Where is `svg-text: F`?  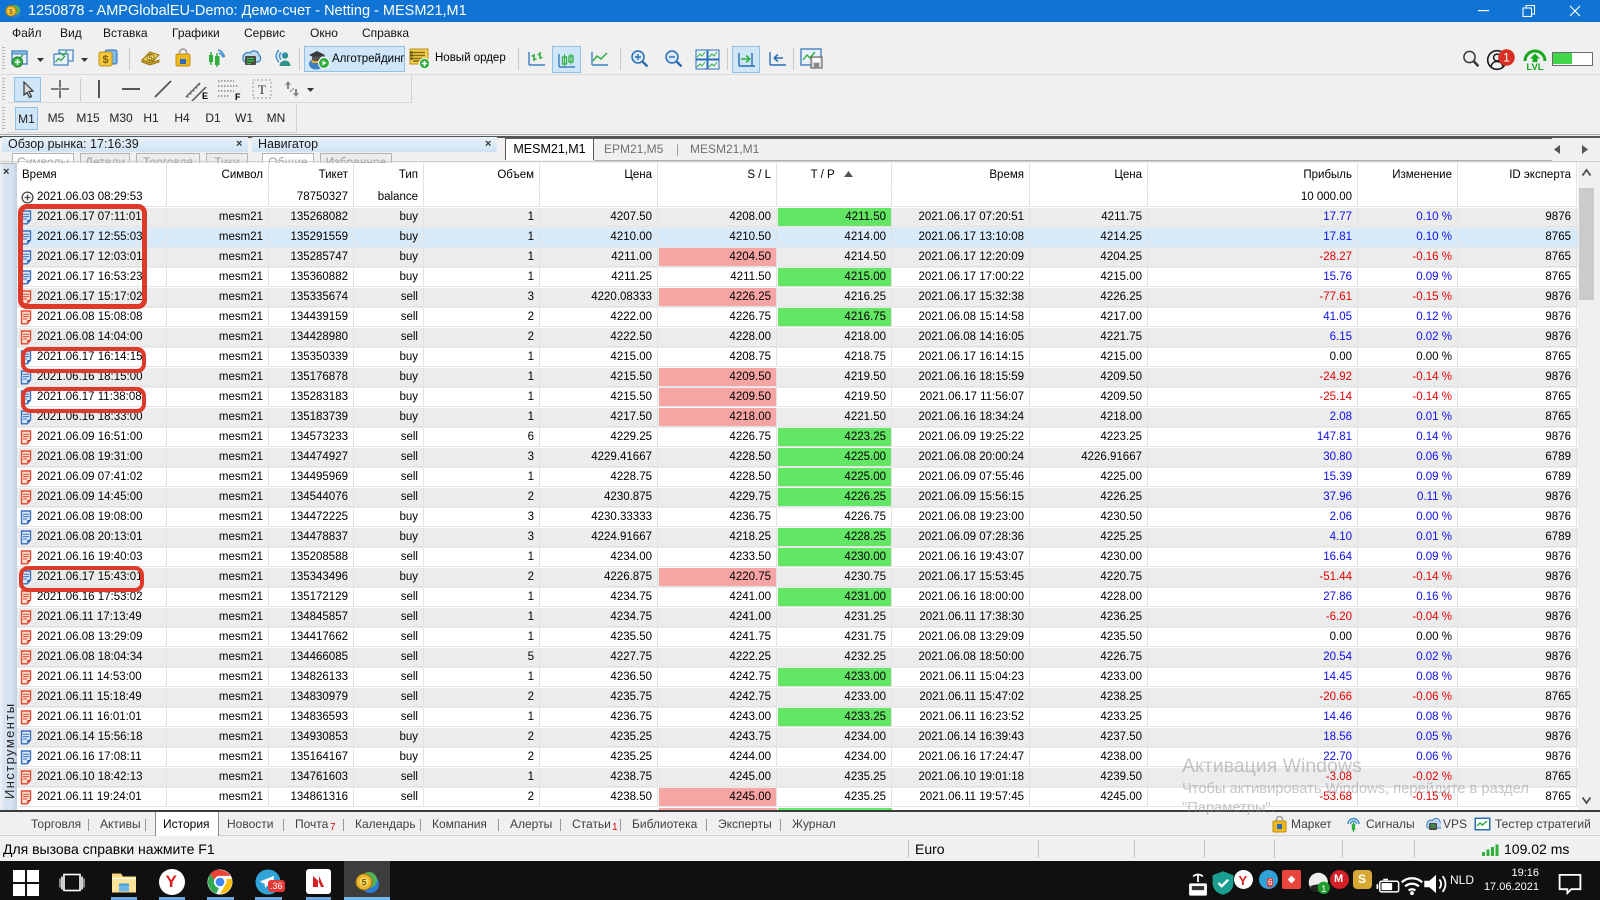
svg-text: F is located at coordinates (238, 96).